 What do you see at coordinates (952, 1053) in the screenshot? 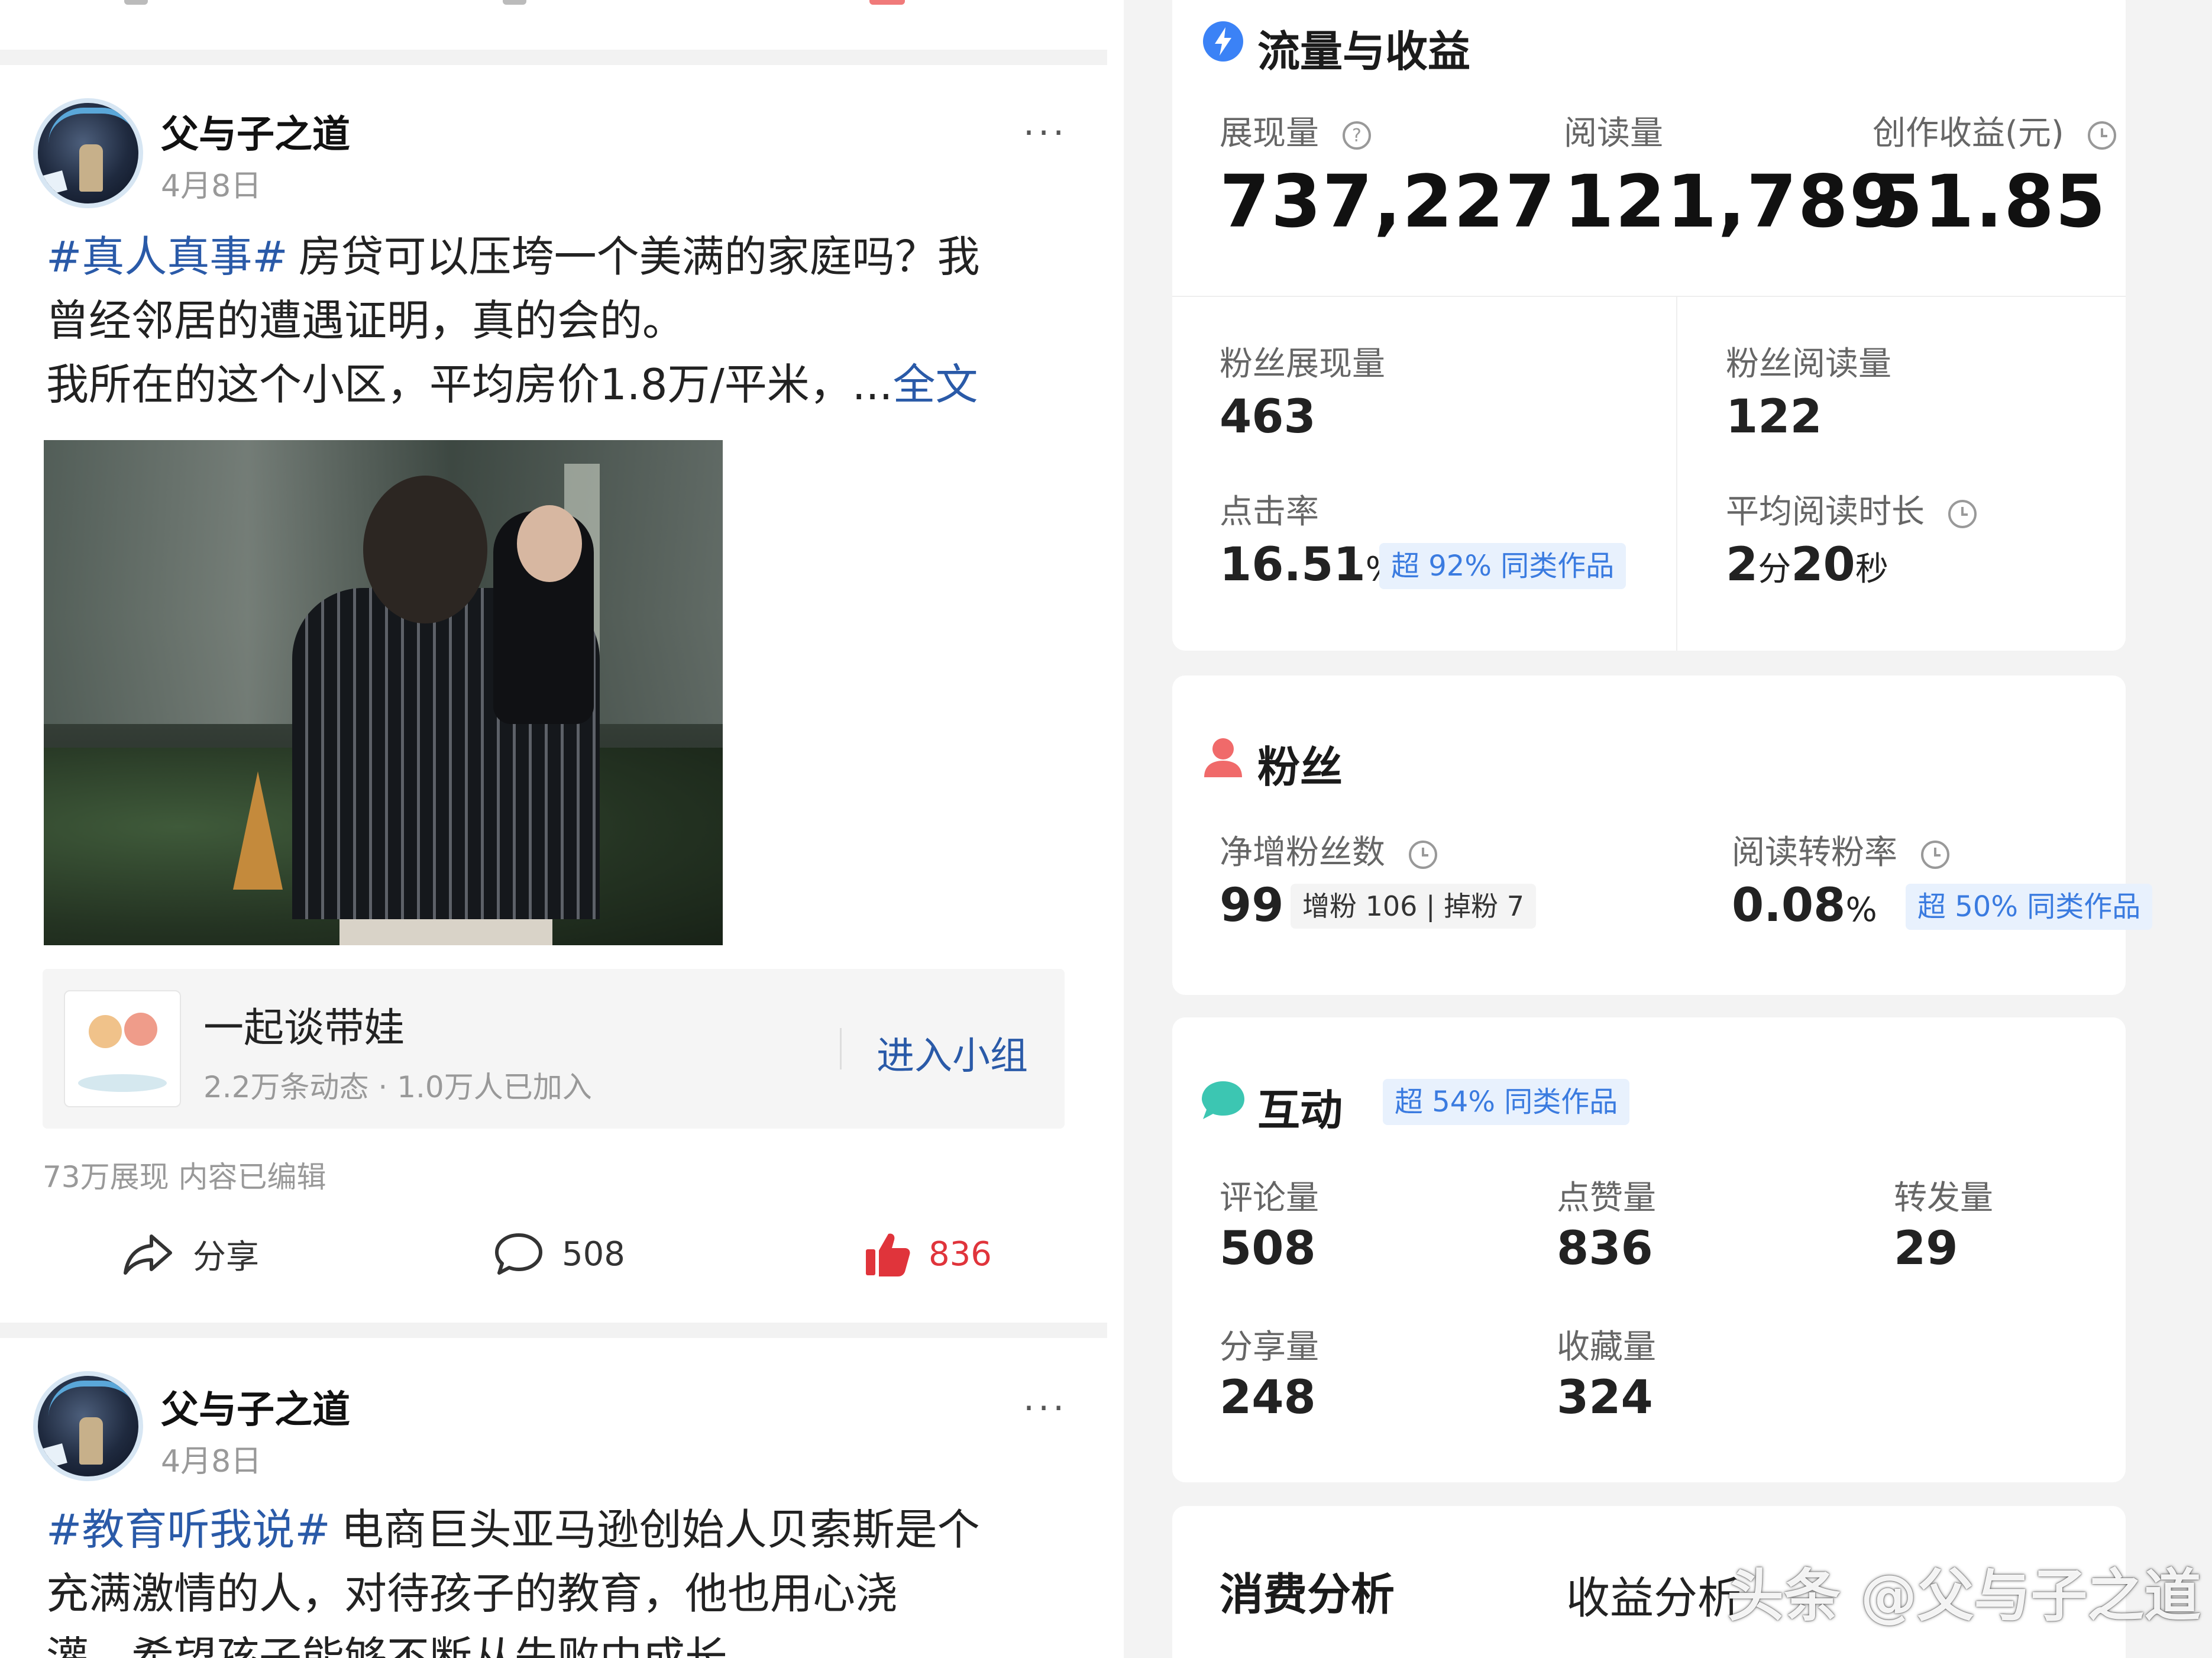
I see `join-group-button: 进入小组` at bounding box center [952, 1053].